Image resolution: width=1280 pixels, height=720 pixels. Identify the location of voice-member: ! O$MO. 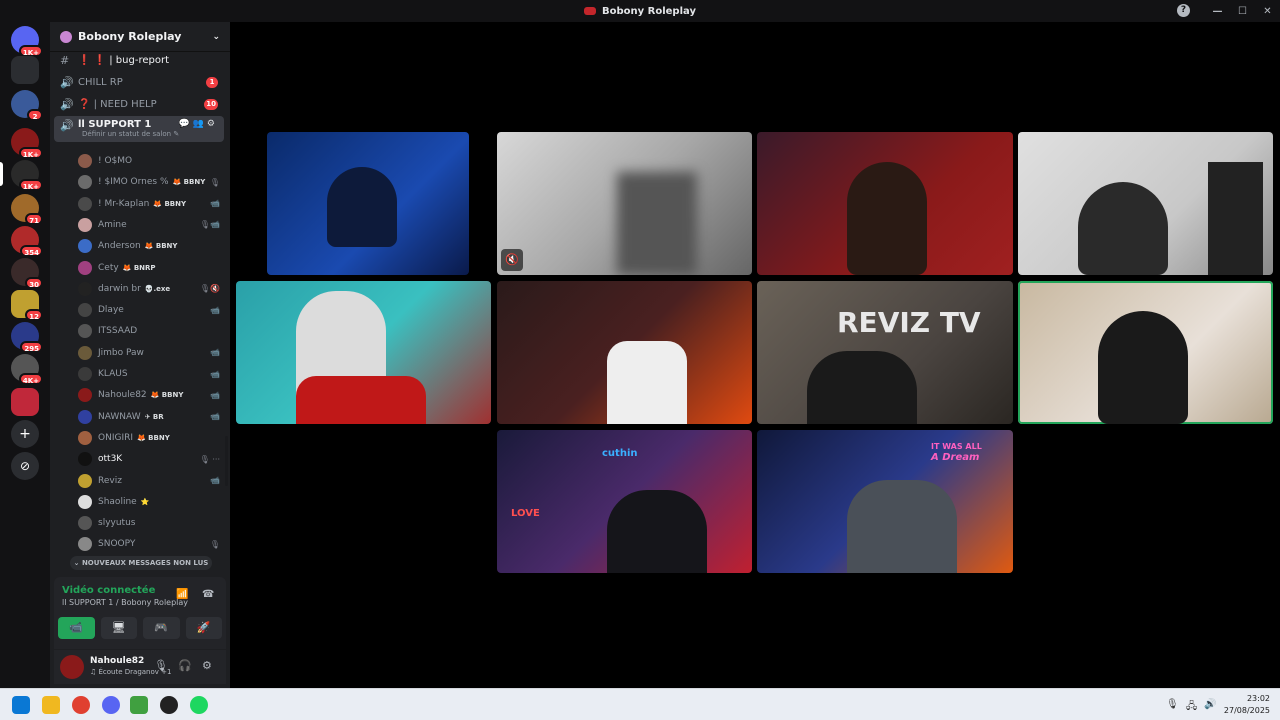
(151, 161).